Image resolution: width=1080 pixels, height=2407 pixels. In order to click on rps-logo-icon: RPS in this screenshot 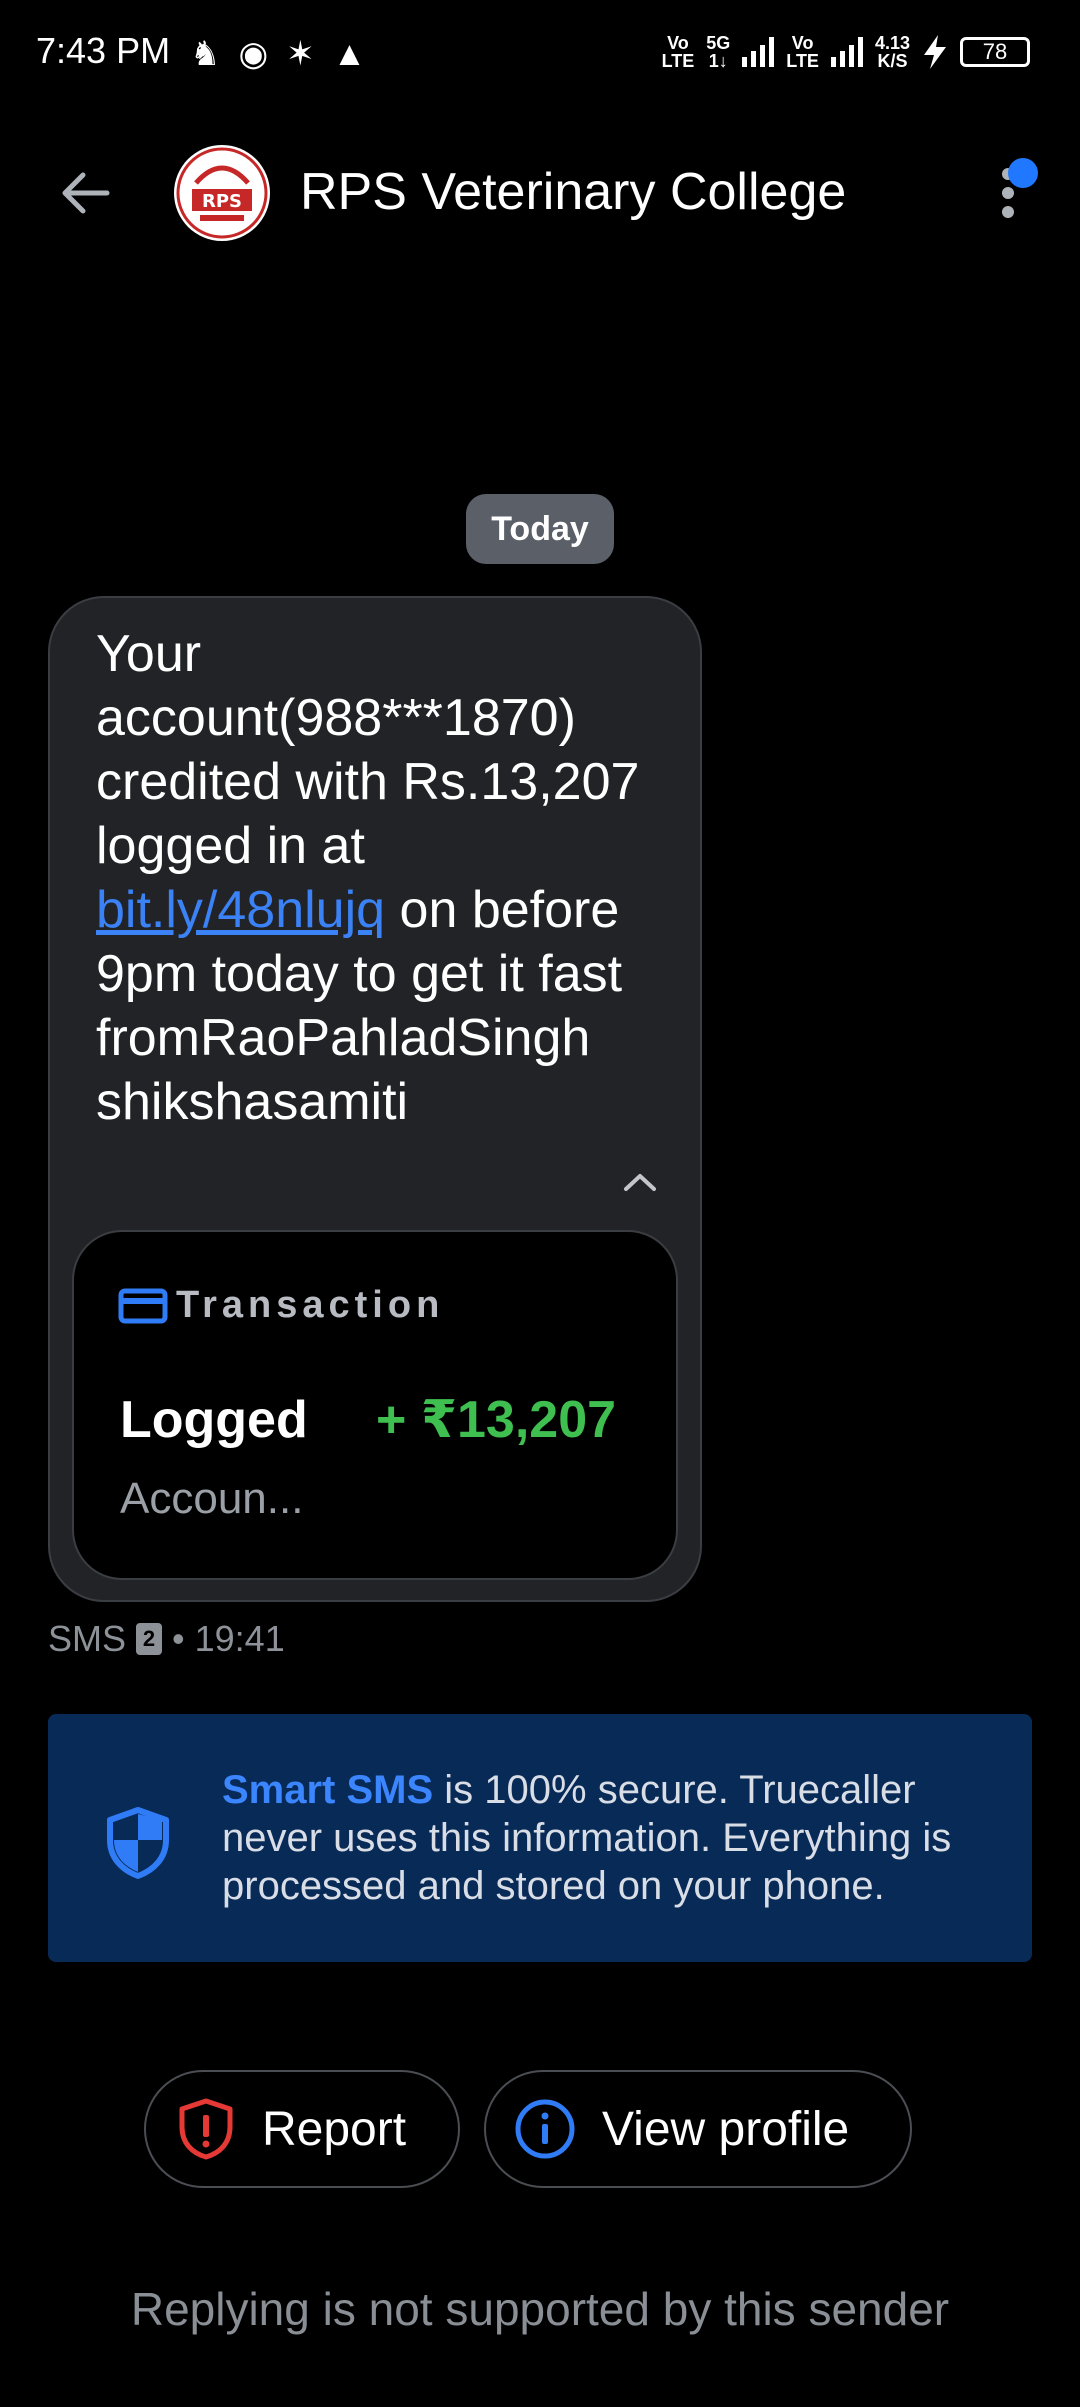, I will do `click(222, 193)`.